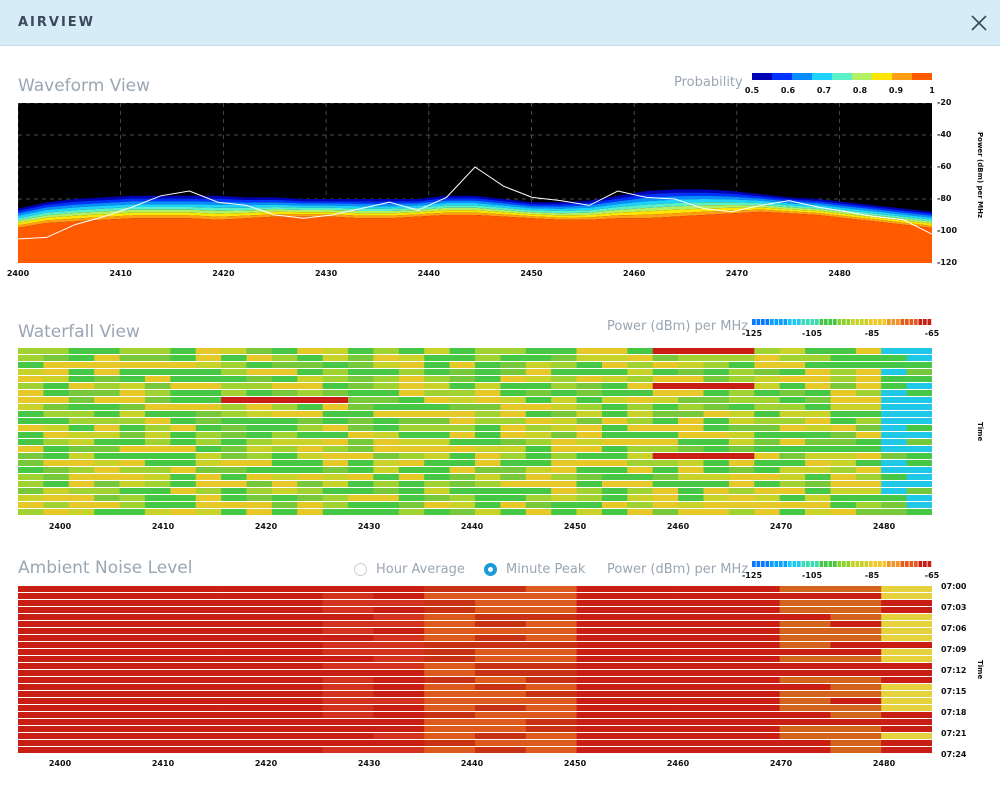 The width and height of the screenshot is (1000, 811). What do you see at coordinates (979, 23) in the screenshot?
I see `close-icon` at bounding box center [979, 23].